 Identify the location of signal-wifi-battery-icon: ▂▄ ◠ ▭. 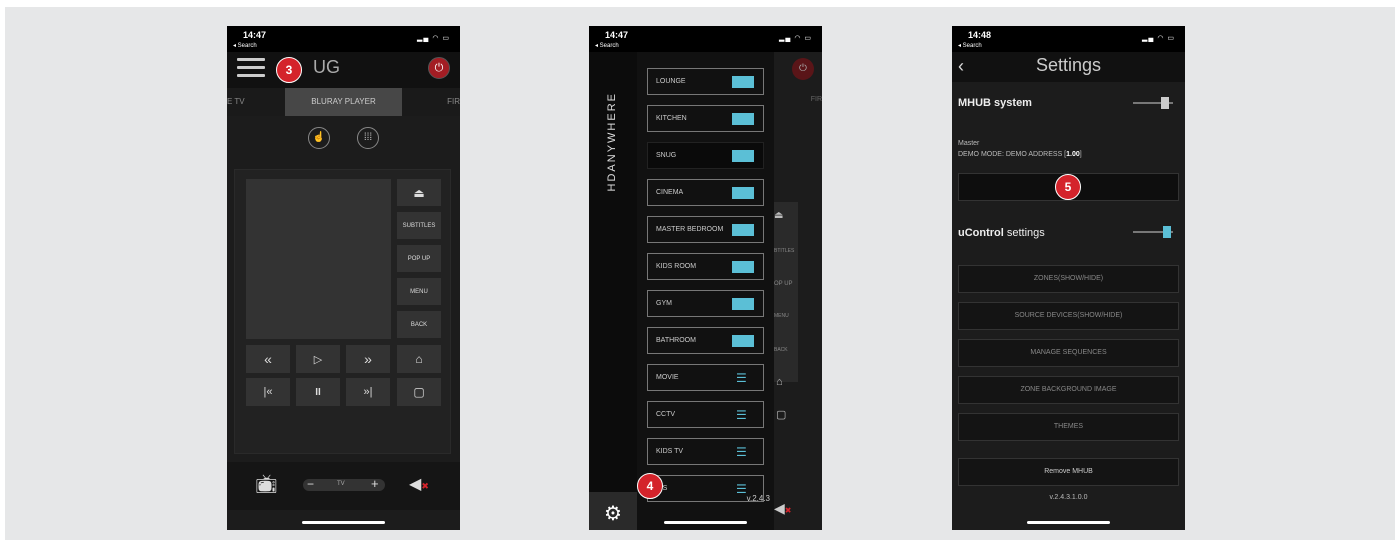
(795, 38).